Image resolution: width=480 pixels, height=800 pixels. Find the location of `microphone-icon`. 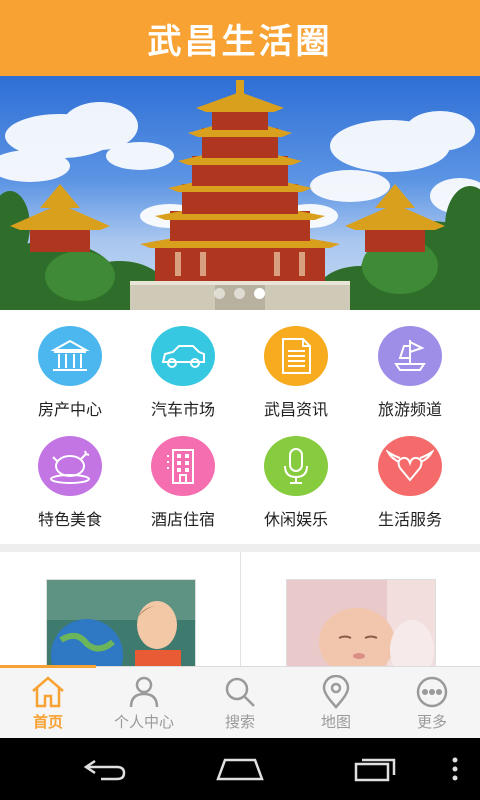

microphone-icon is located at coordinates (296, 466).